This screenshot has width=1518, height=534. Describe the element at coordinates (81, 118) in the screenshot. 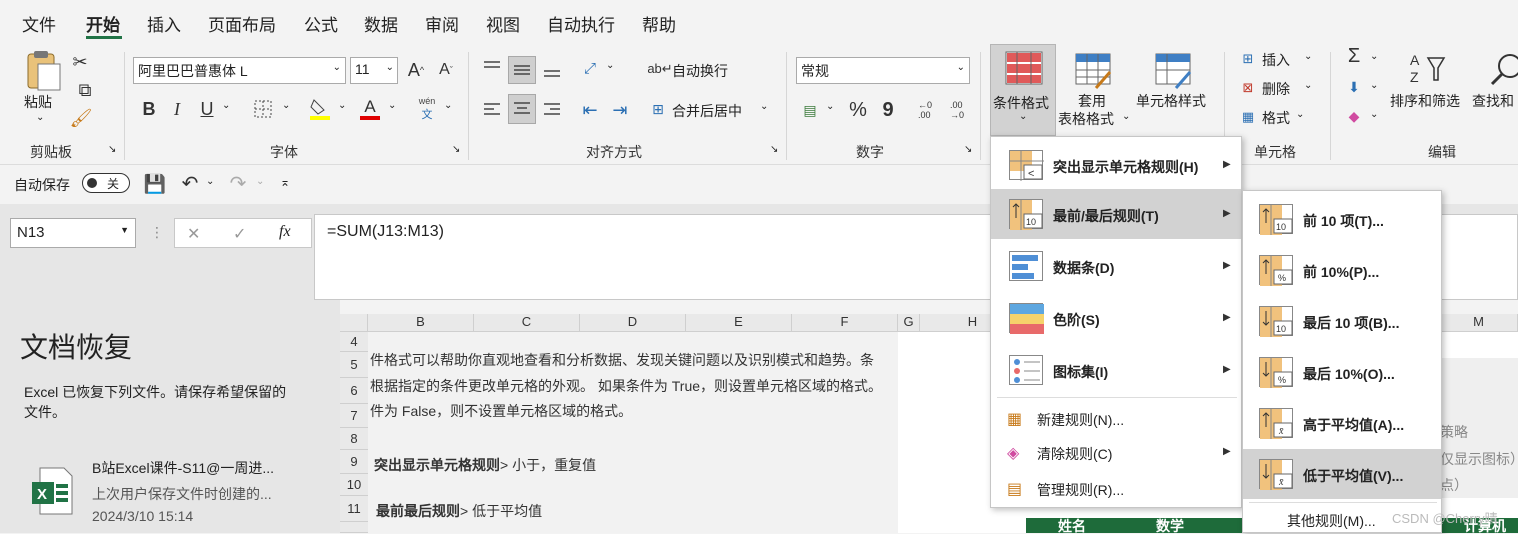

I see `format-painter-icon: 🖌` at that location.